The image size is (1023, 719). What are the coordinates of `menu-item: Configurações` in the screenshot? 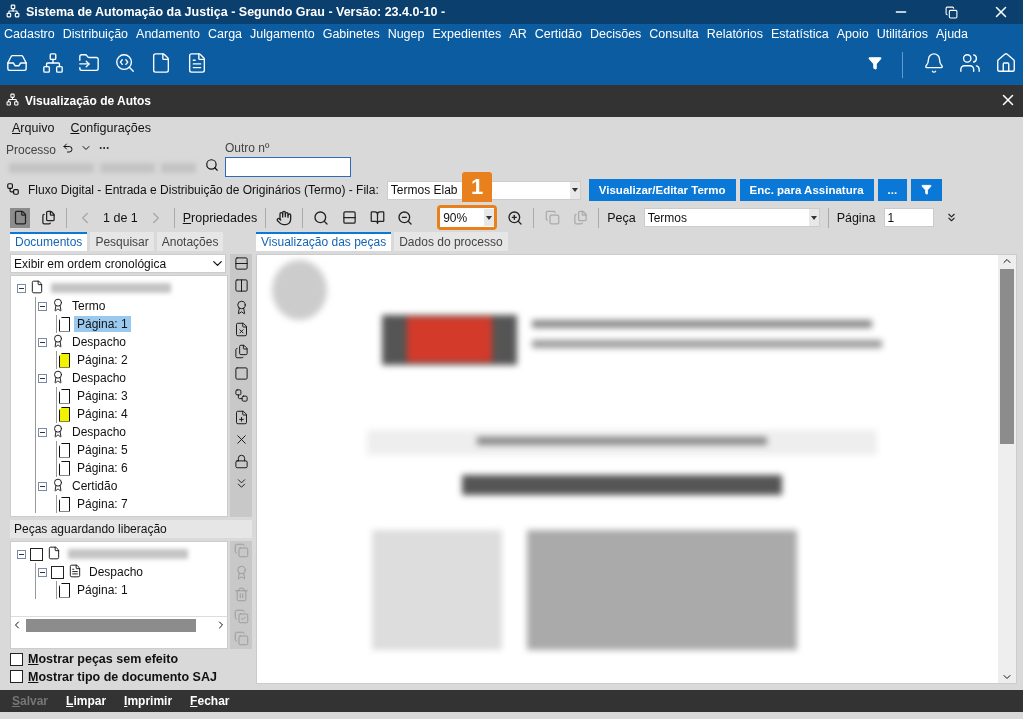 It's located at (110, 129).